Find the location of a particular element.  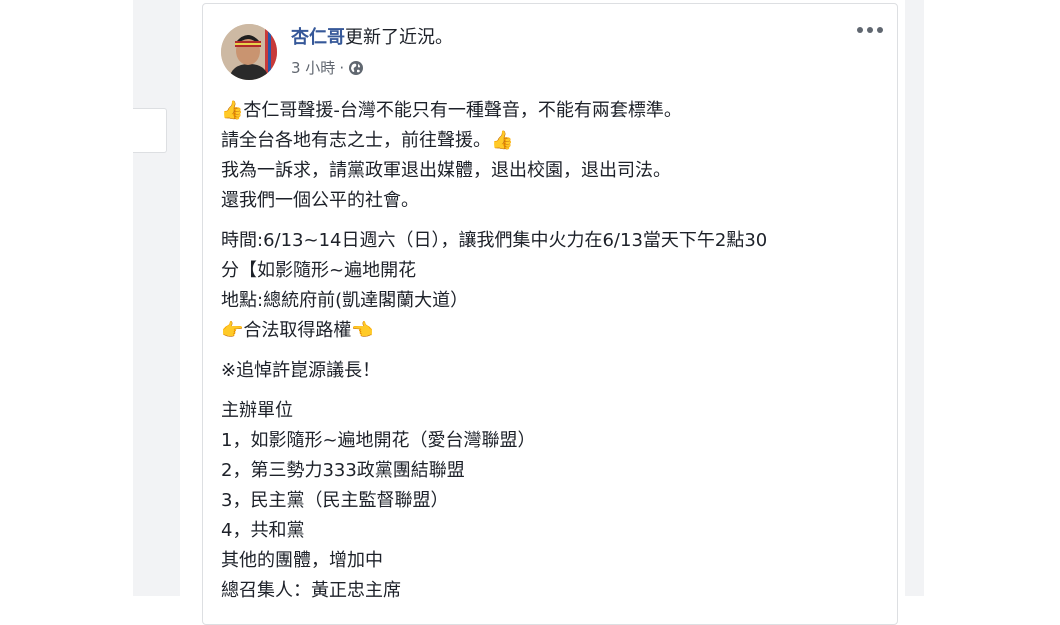

post-line: 其他的團體，增加中 is located at coordinates (302, 560).